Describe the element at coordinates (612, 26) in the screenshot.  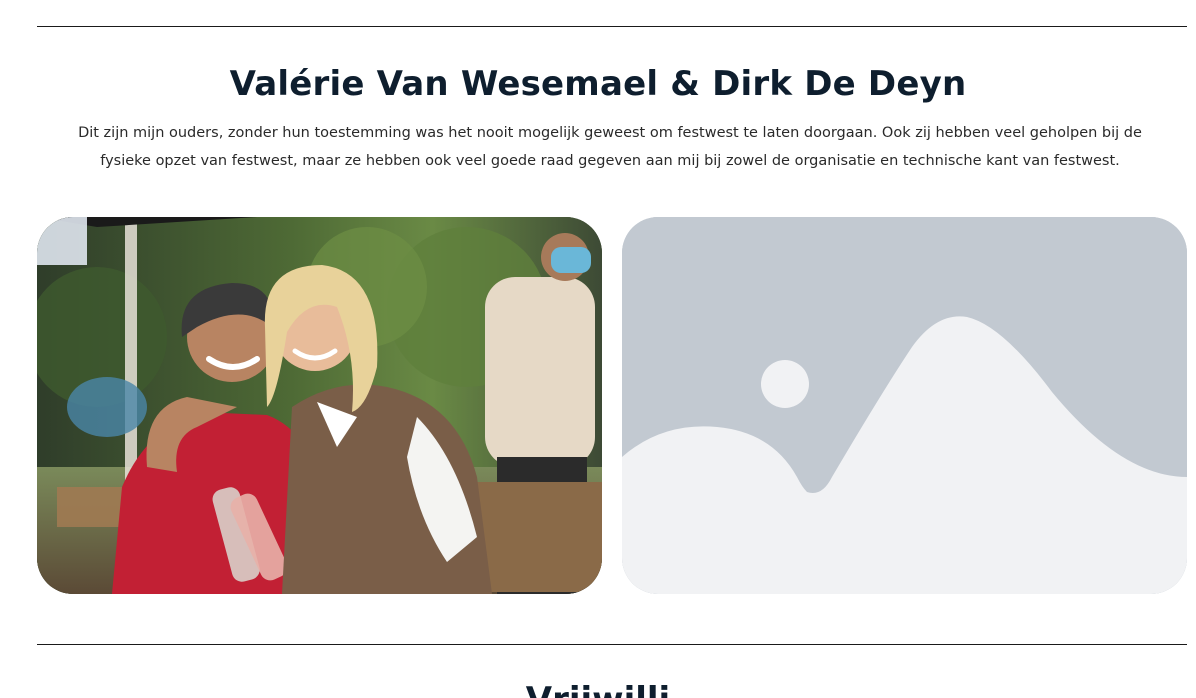
I see `divider-top` at that location.